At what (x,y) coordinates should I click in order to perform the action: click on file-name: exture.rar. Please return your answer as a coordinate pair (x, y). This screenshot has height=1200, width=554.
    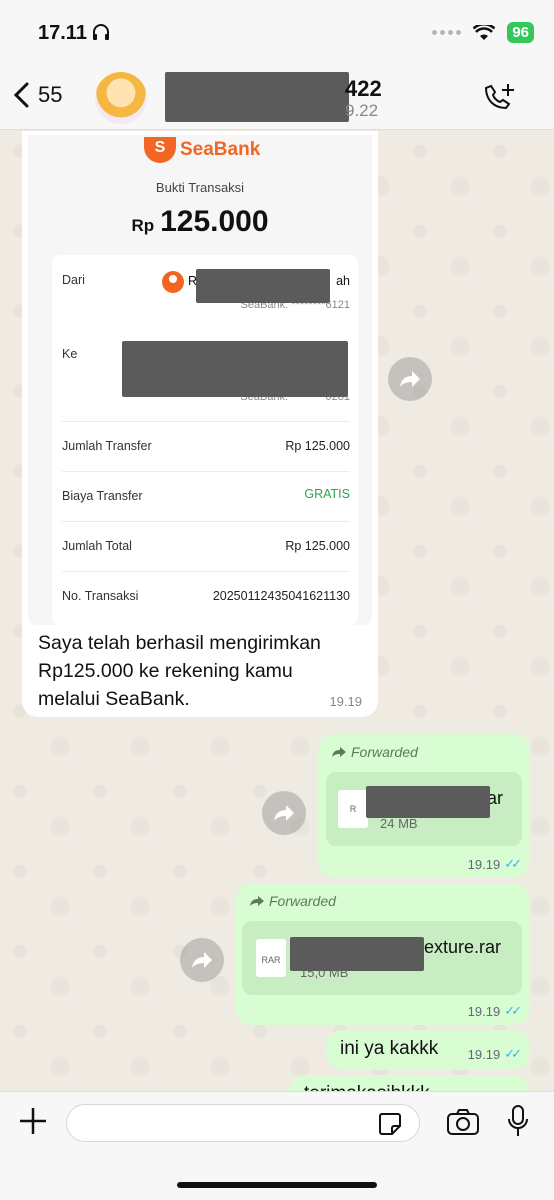
    Looking at the image, I should click on (463, 947).